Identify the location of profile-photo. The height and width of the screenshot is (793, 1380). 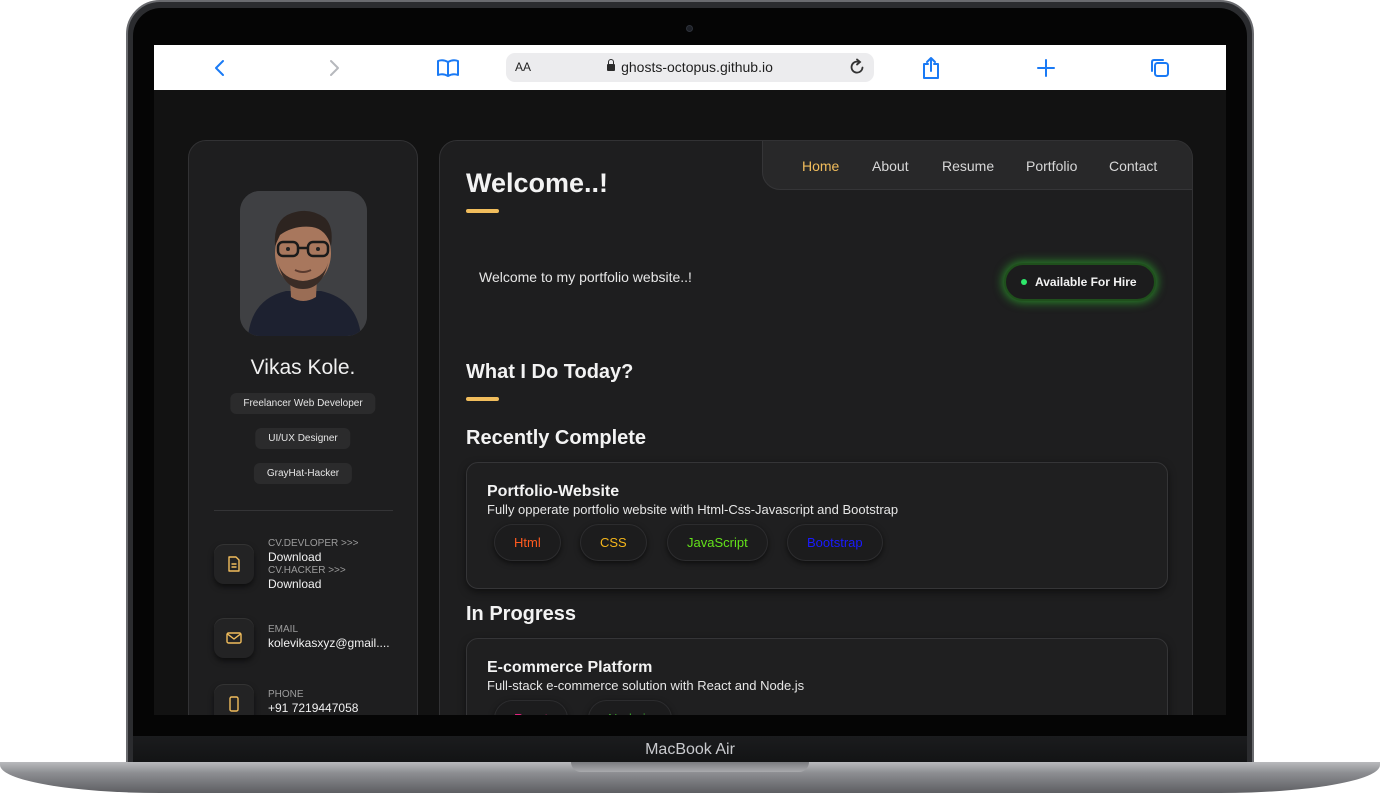
(303, 263).